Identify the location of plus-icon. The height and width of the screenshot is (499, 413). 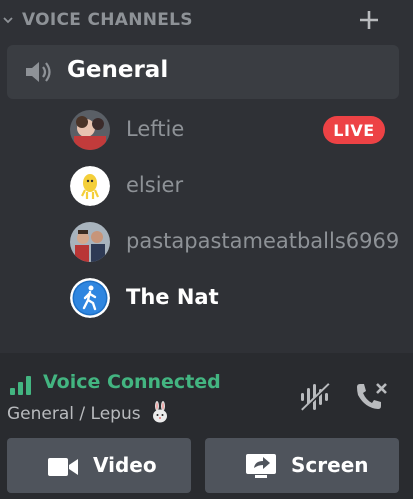
(369, 20).